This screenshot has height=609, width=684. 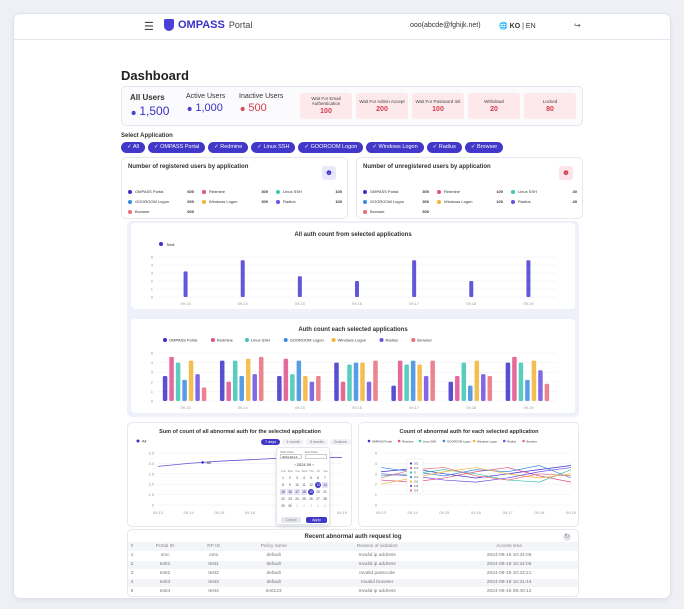 What do you see at coordinates (509, 546) in the screenshot?
I see `table-header-cell: Access time` at bounding box center [509, 546].